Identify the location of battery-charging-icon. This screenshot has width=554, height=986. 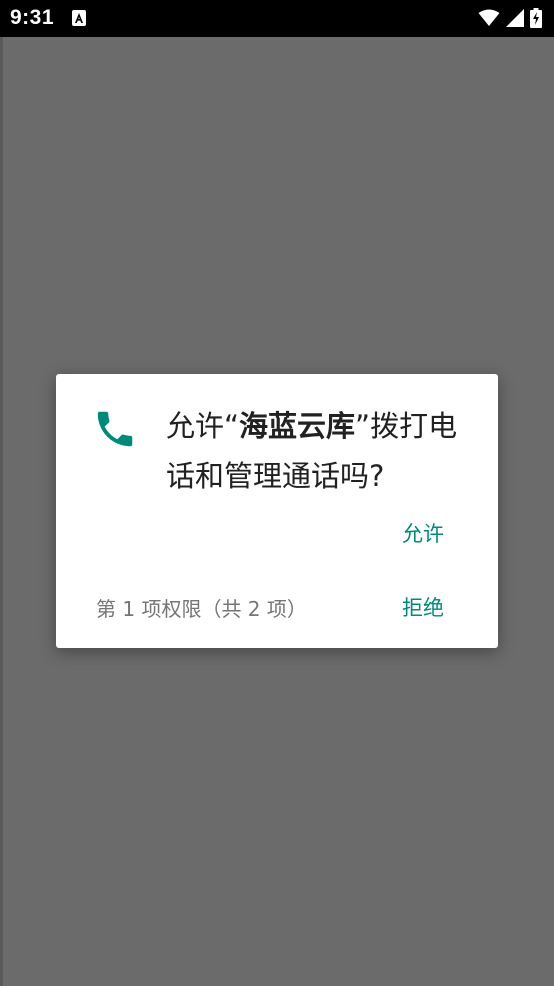
(536, 20).